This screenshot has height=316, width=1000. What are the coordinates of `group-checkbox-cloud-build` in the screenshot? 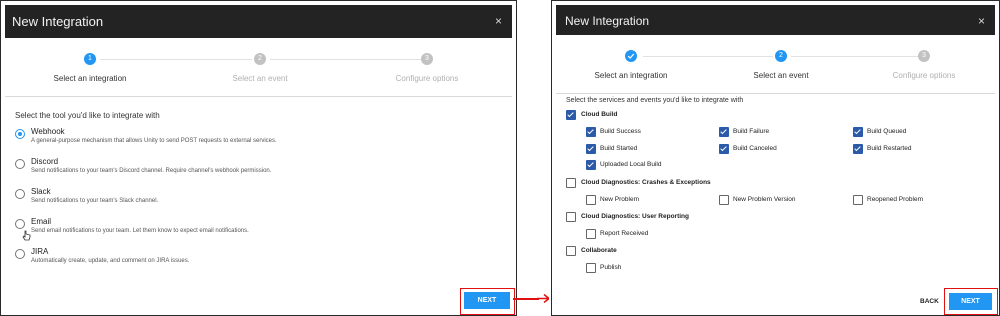 It's located at (571, 115).